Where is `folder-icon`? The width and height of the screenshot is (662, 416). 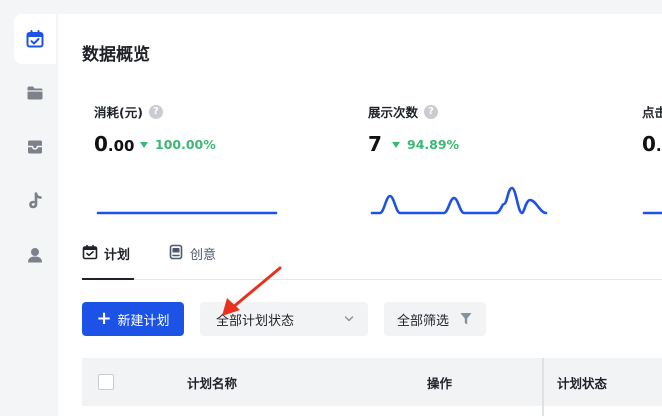 folder-icon is located at coordinates (35, 93).